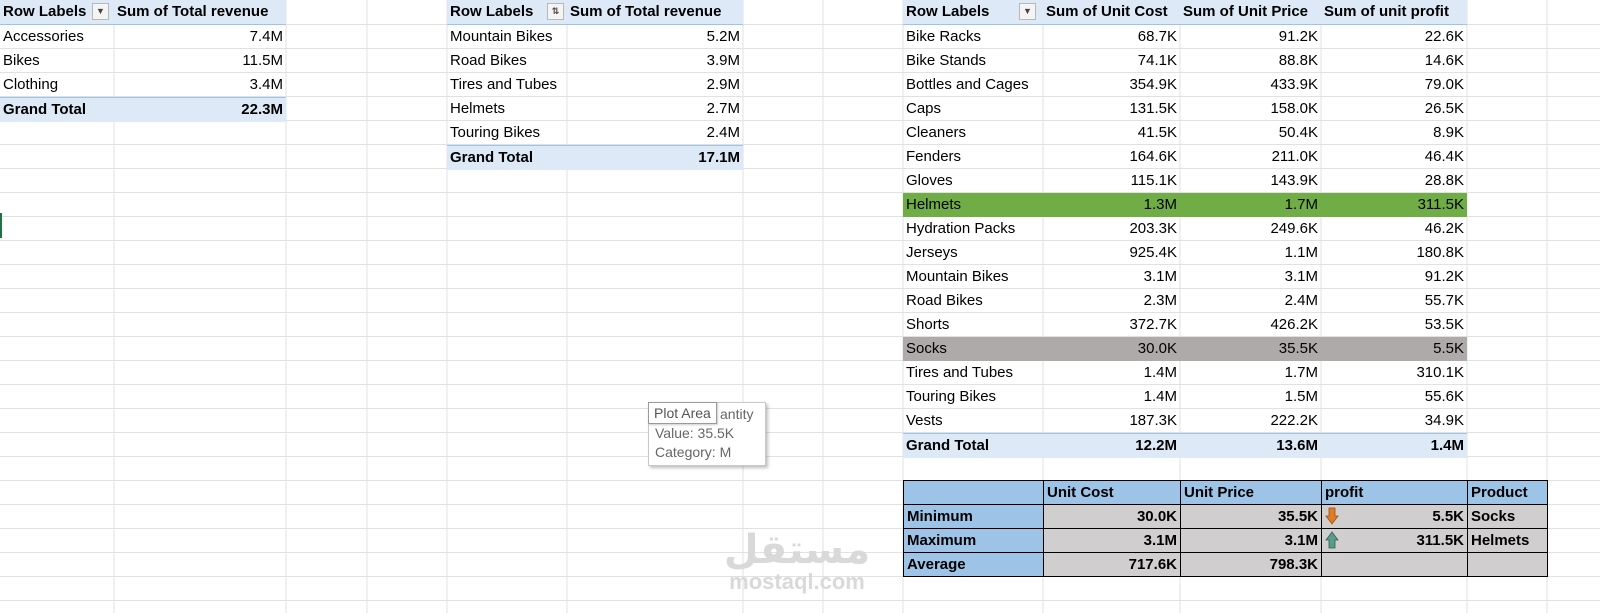 This screenshot has height=613, width=1600. I want to click on pivot-row: Bikes 11.5M, so click(143, 61).